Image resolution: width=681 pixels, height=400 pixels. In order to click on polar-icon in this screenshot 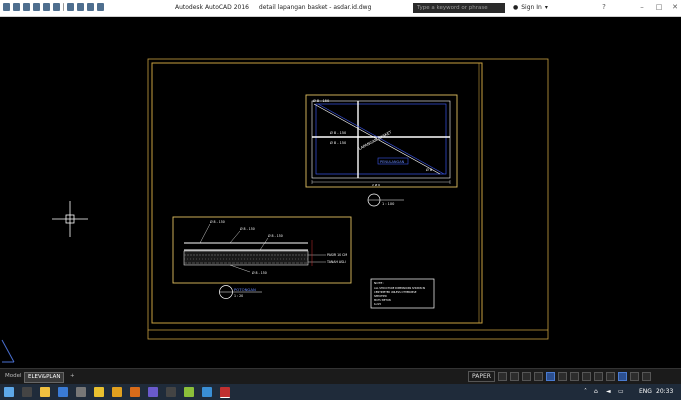, I will do `click(538, 376)`.